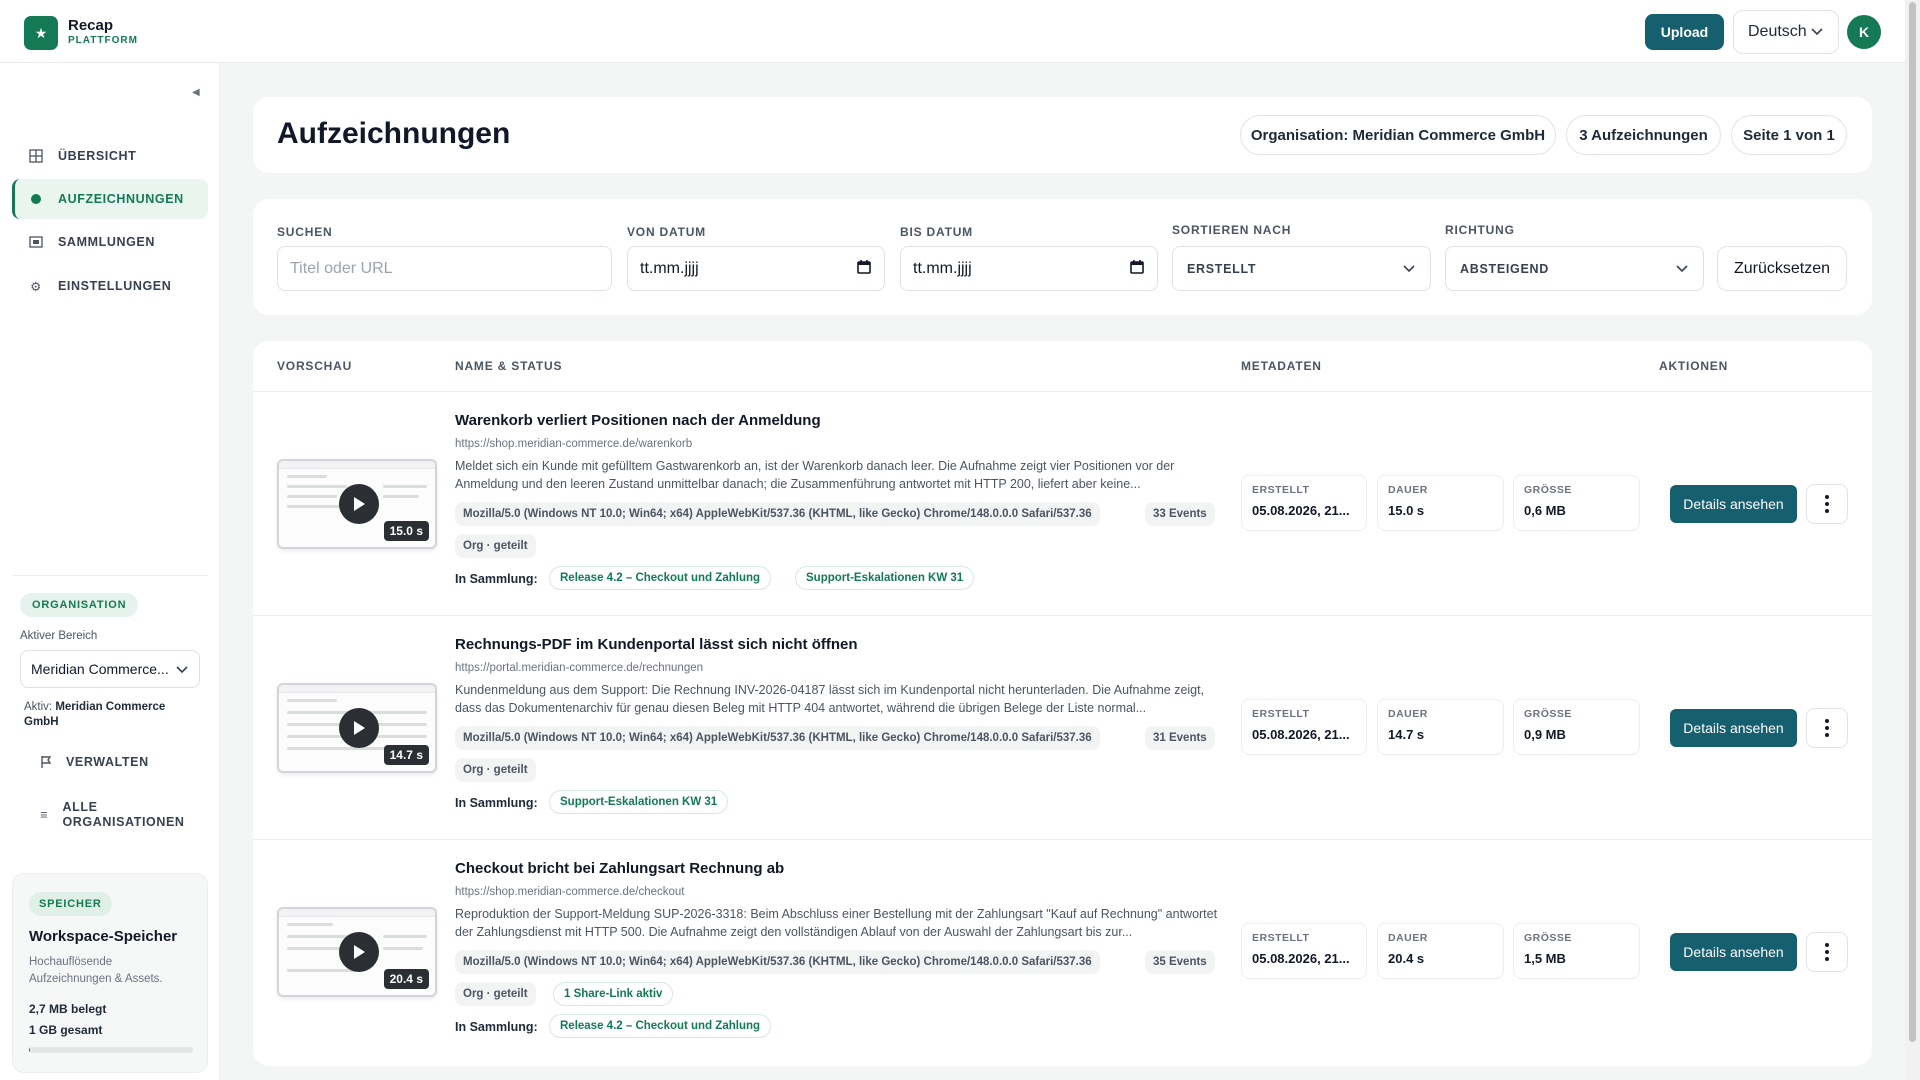 This screenshot has height=1080, width=1920. Describe the element at coordinates (936, 232) in the screenshot. I see `to-date-label: BIS DATUM` at that location.